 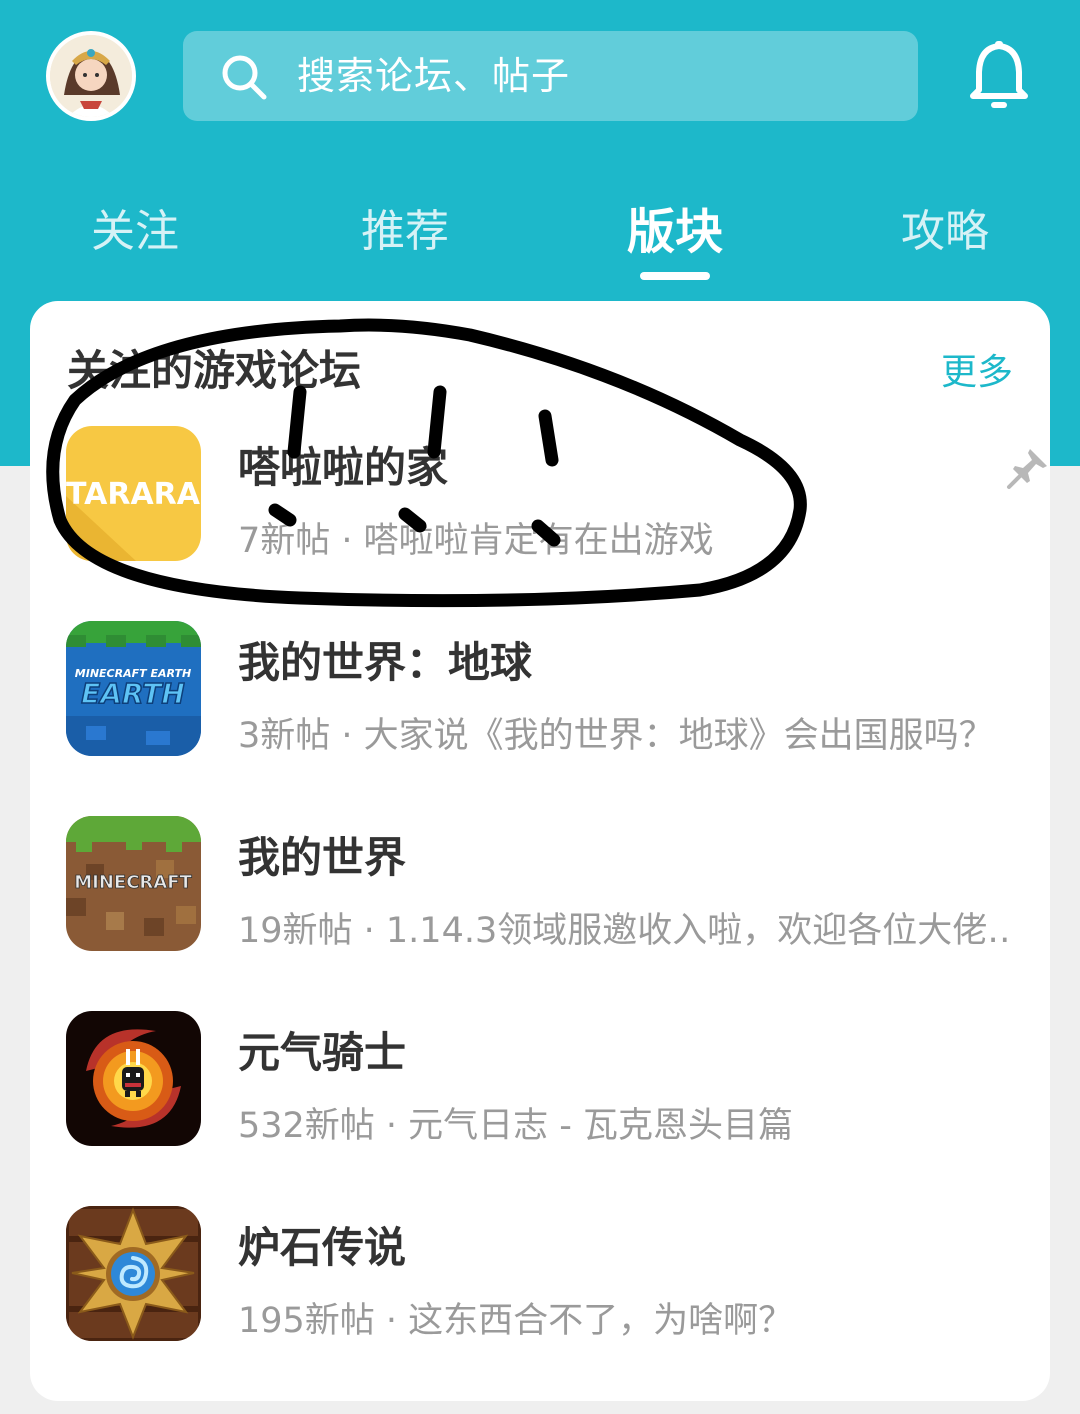 I want to click on user-avatar, so click(x=91, y=76).